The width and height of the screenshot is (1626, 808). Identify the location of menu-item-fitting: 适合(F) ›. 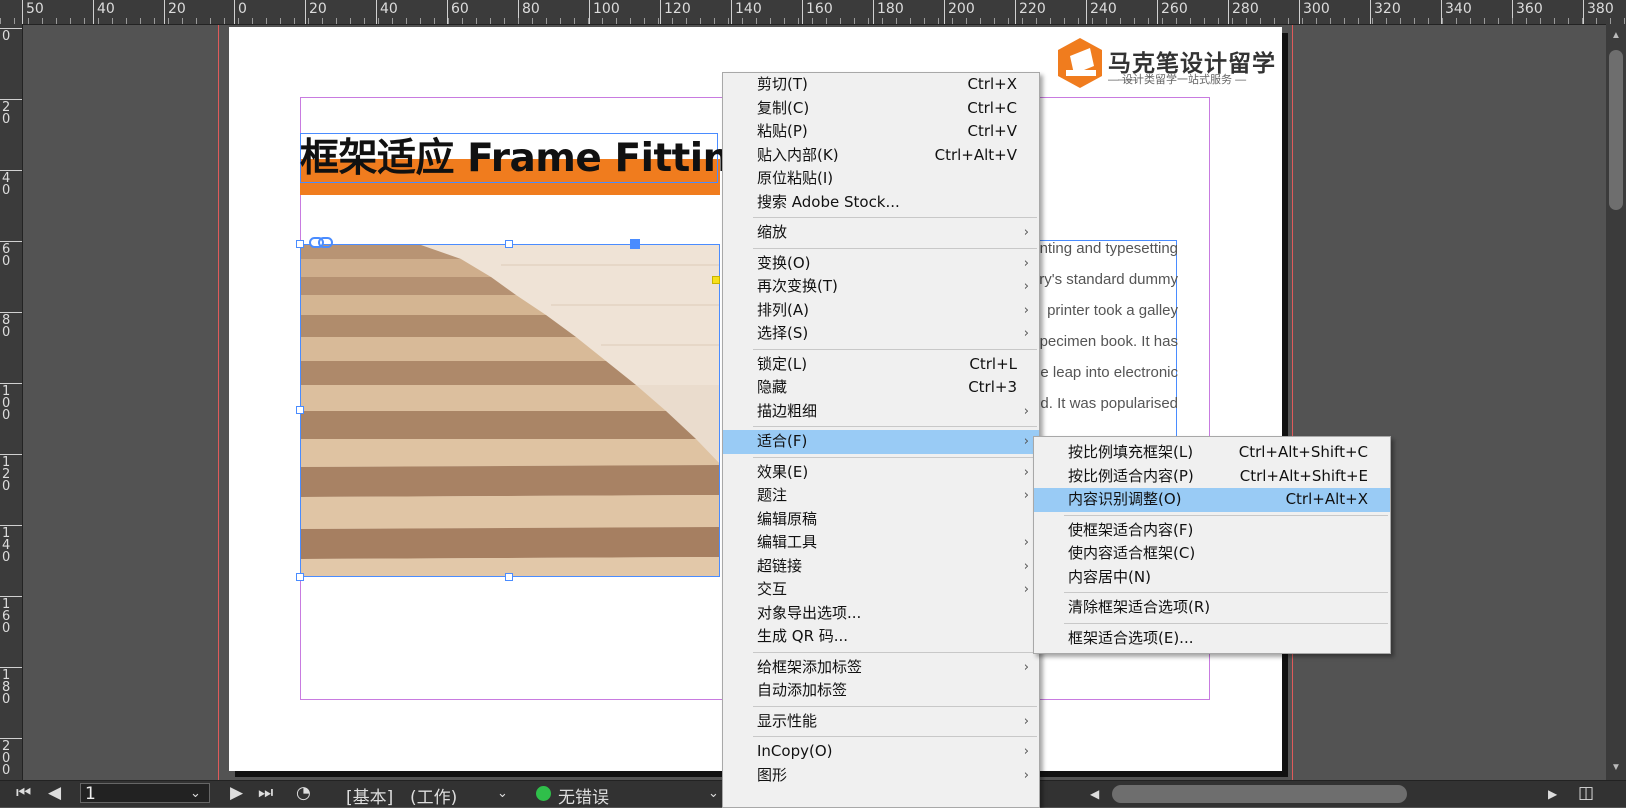
(881, 442).